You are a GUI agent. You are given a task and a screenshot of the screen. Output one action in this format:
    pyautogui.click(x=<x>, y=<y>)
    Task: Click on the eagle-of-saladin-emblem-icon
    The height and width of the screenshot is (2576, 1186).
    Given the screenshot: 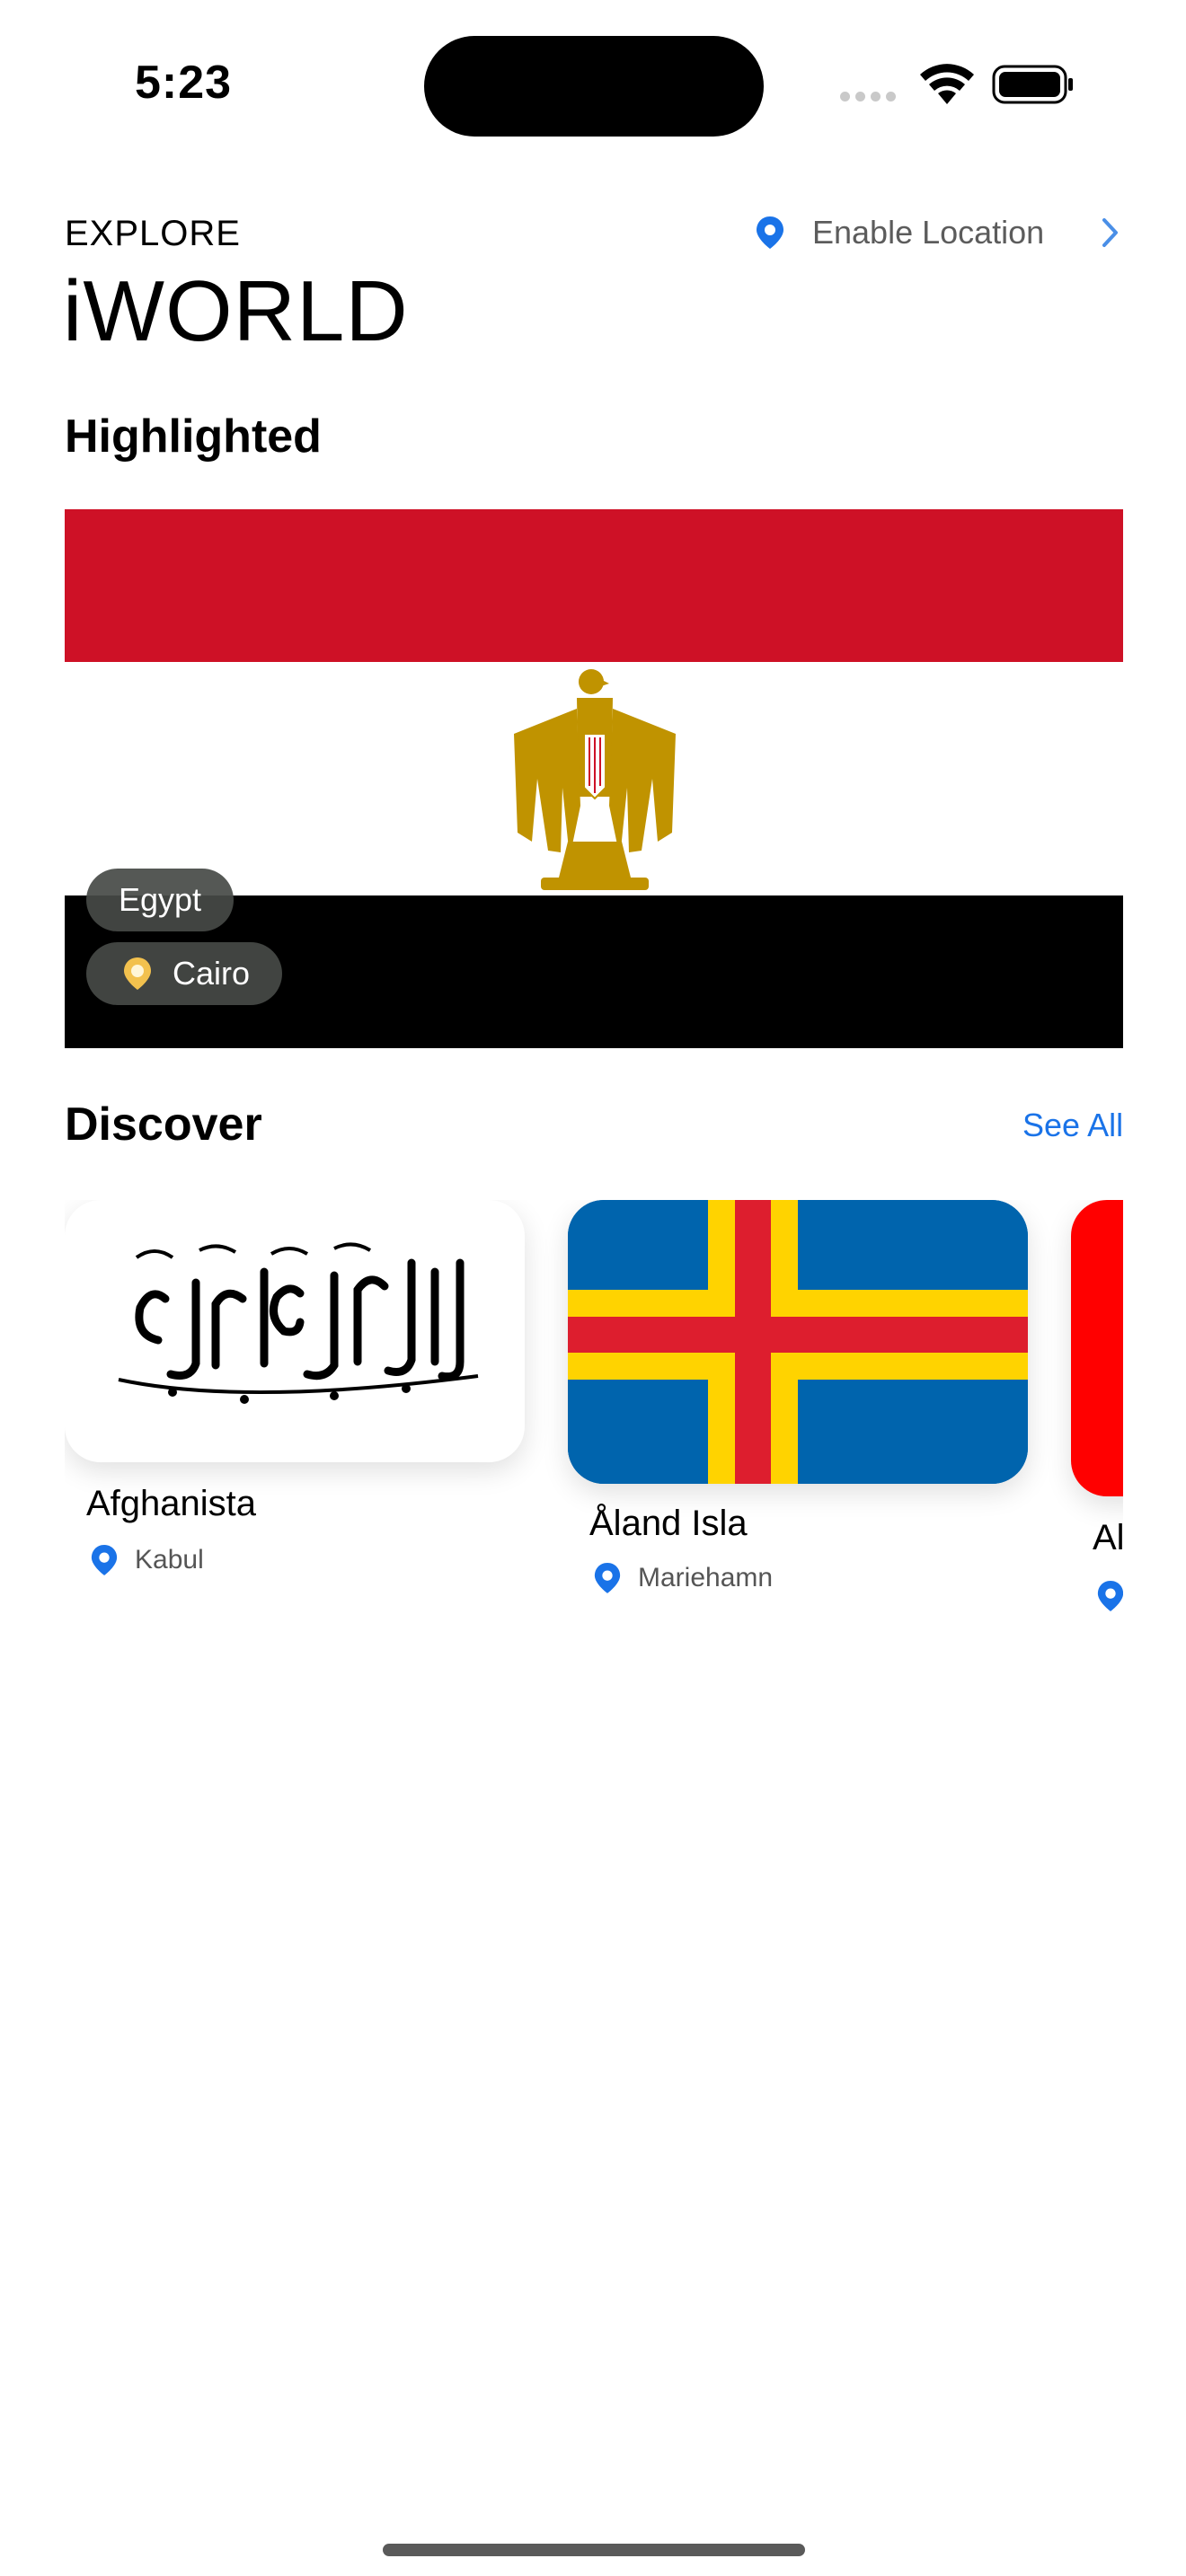 What is the action you would take?
    pyautogui.click(x=595, y=779)
    